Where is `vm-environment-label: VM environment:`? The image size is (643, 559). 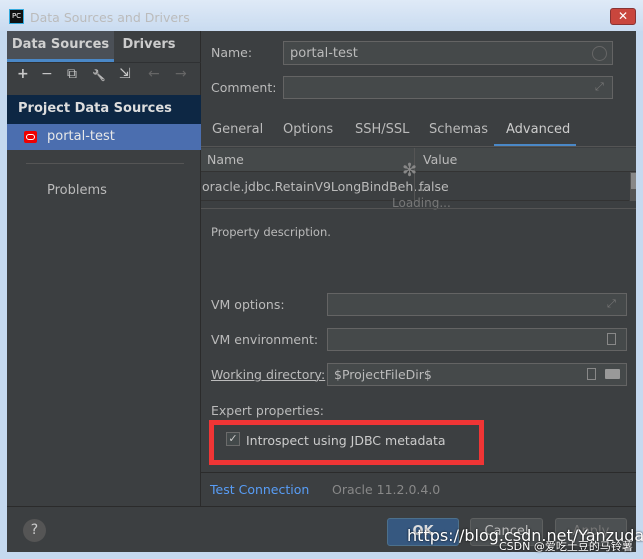 vm-environment-label: VM environment: is located at coordinates (265, 339).